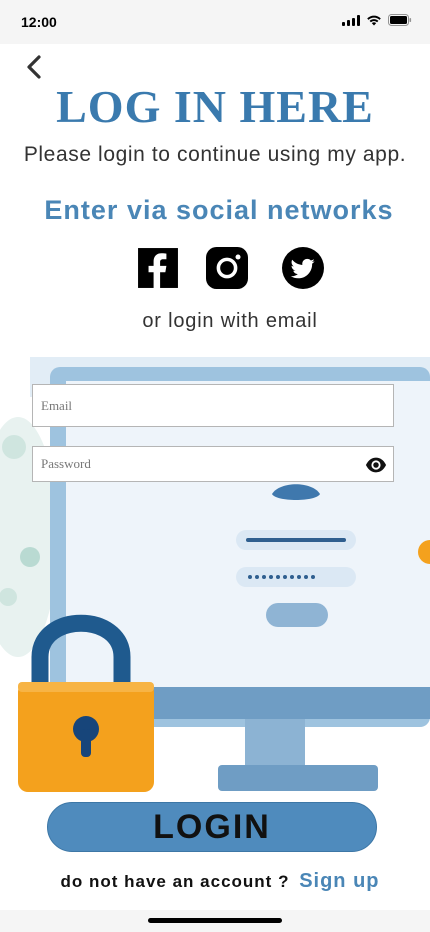 The height and width of the screenshot is (932, 430). I want to click on back-arrow-icon, so click(35, 67).